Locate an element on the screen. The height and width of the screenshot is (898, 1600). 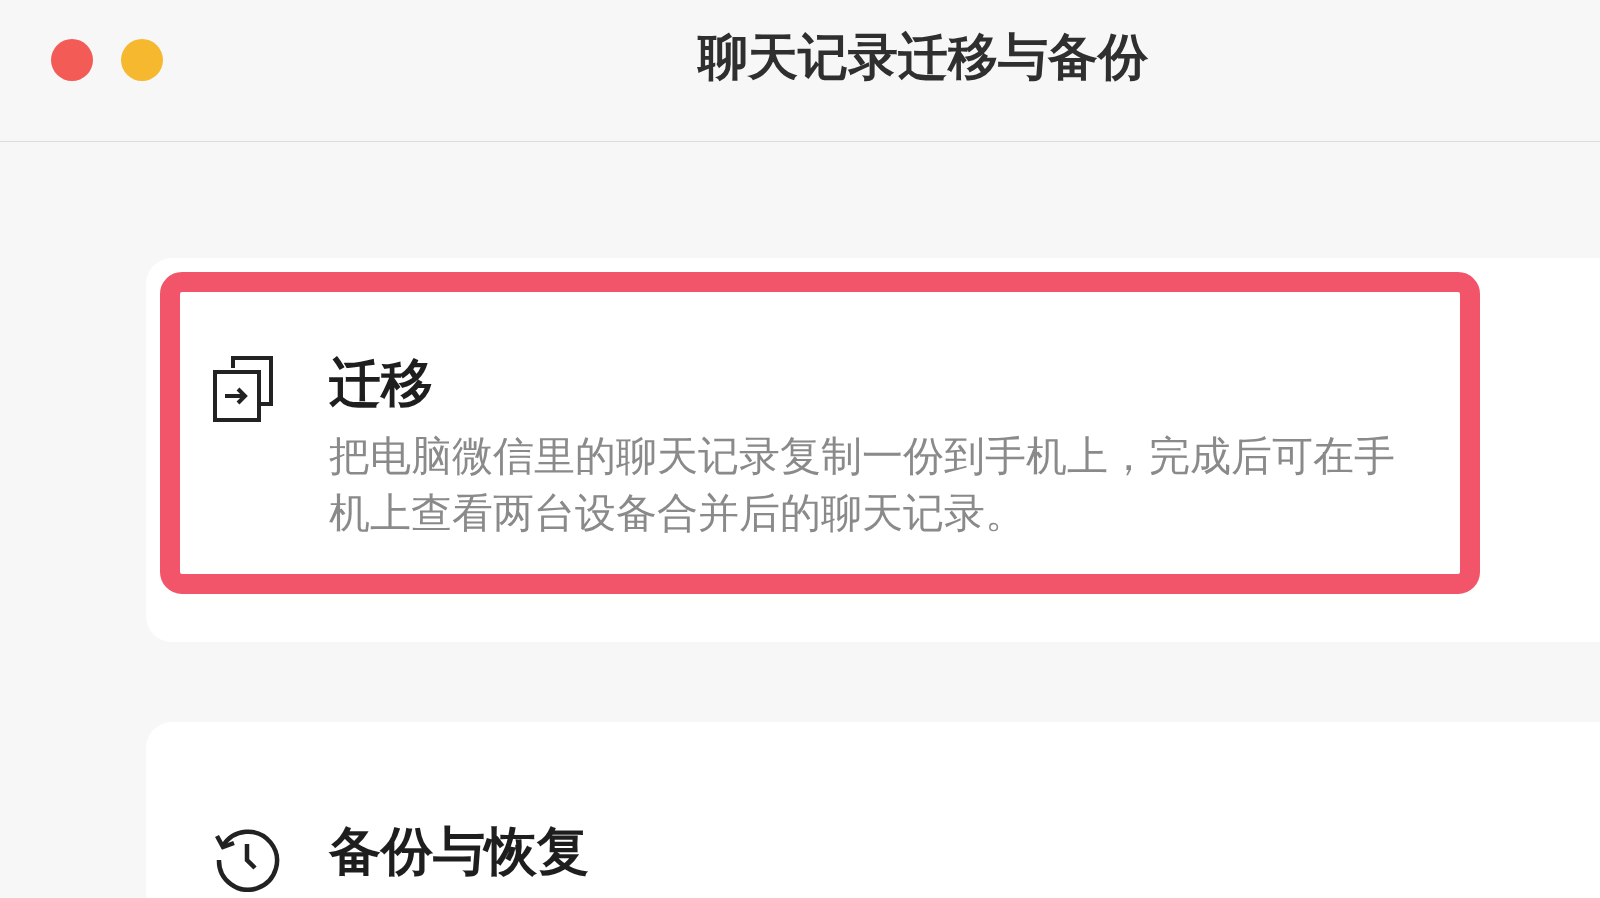
arrow-into-box-icon is located at coordinates (244, 389).